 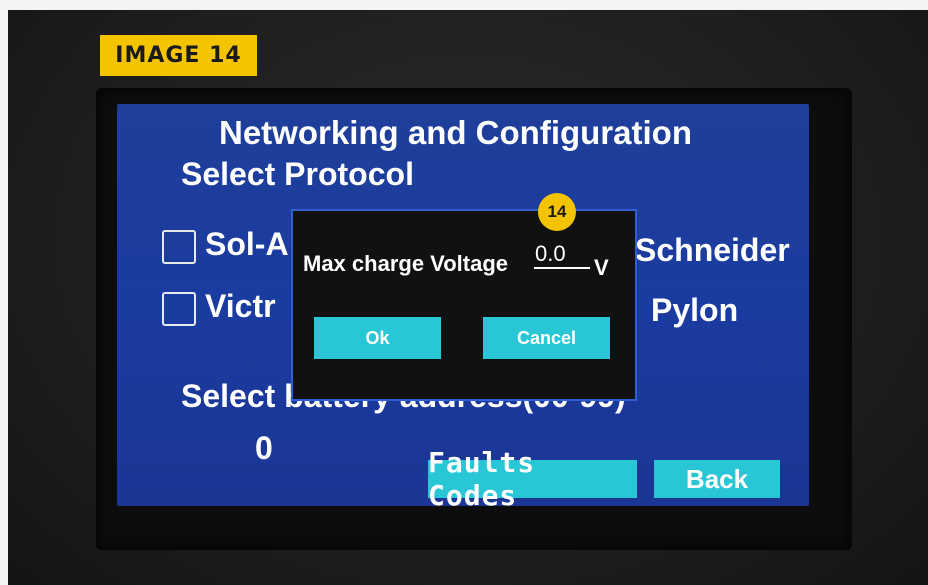 What do you see at coordinates (264, 448) in the screenshot?
I see `battery-address-value: 0` at bounding box center [264, 448].